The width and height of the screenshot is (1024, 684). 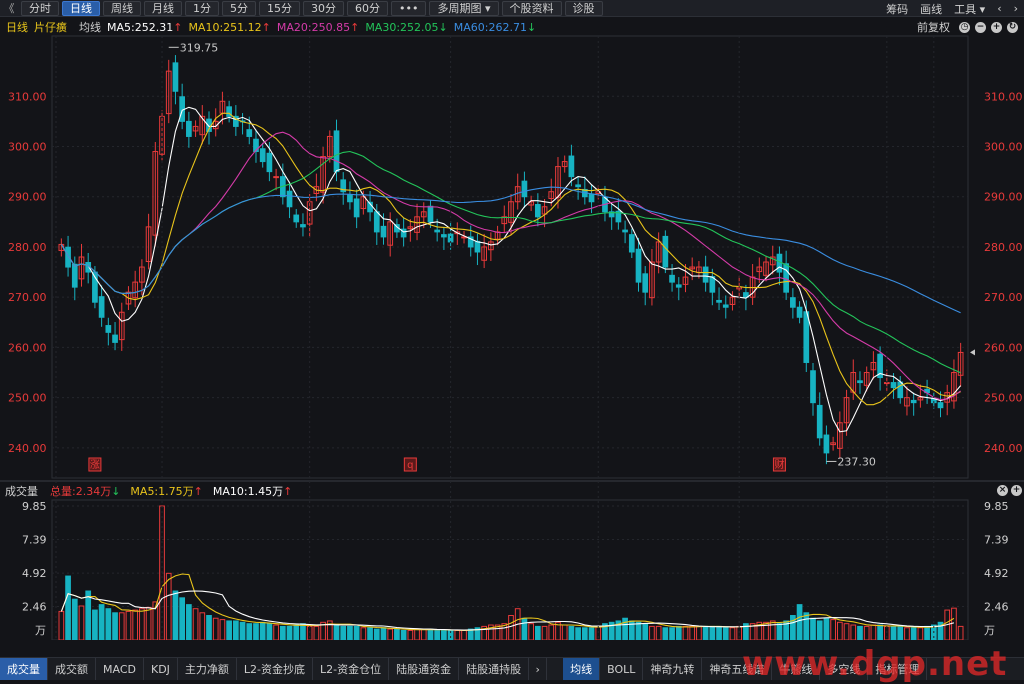 What do you see at coordinates (1003, 247) in the screenshot?
I see `price-tick-right: 280.00` at bounding box center [1003, 247].